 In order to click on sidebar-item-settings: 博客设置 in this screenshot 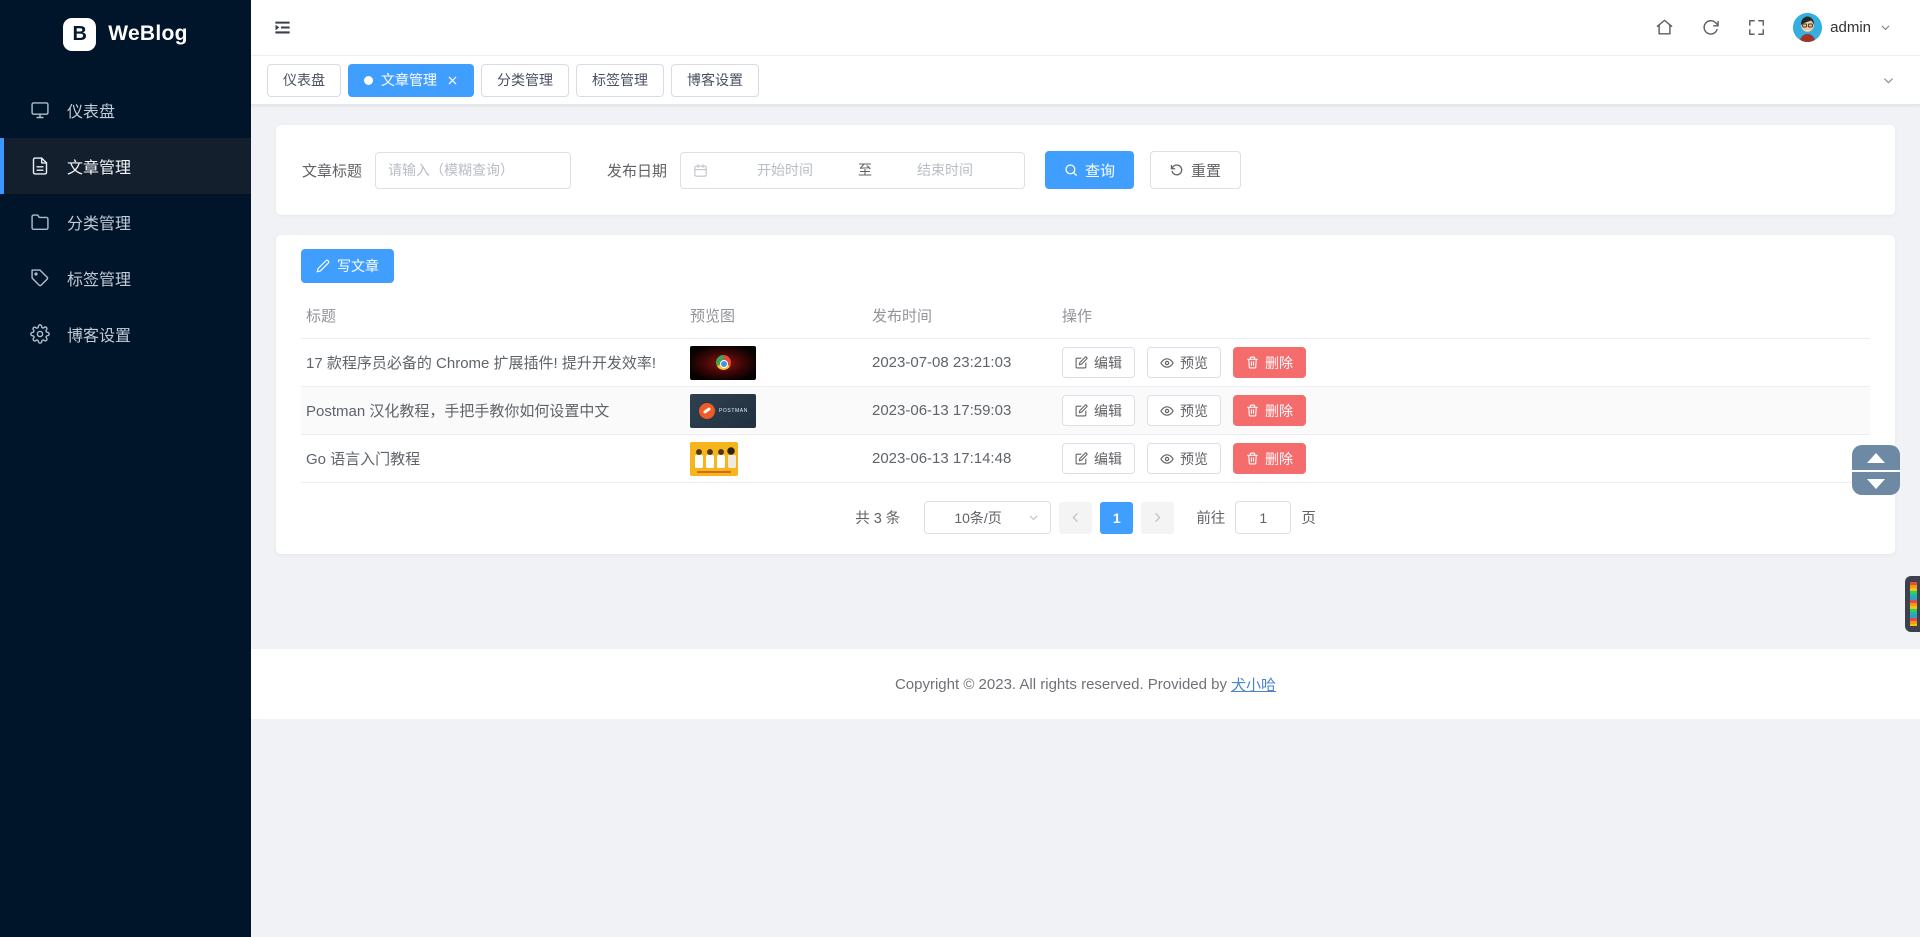, I will do `click(125, 334)`.